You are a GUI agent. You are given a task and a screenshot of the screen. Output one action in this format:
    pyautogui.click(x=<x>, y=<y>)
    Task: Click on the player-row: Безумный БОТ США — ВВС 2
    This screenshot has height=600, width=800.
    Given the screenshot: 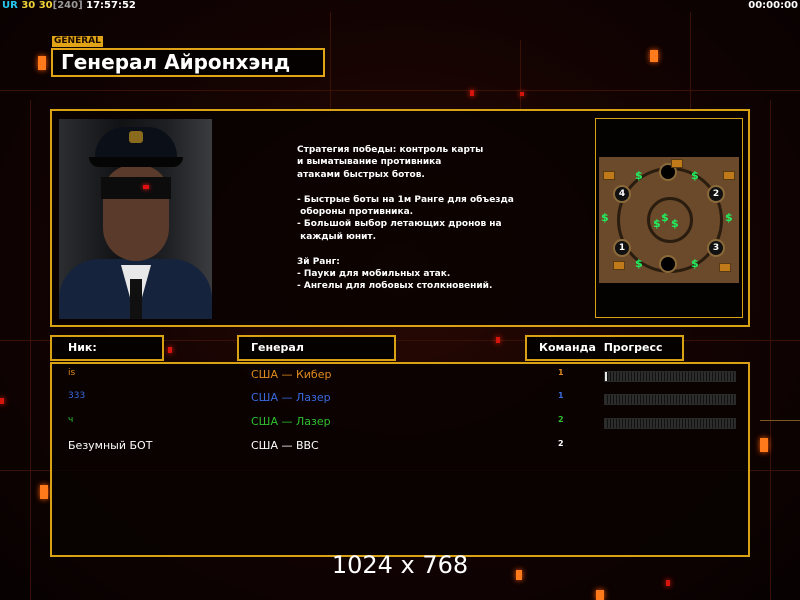 What is the action you would take?
    pyautogui.click(x=400, y=447)
    